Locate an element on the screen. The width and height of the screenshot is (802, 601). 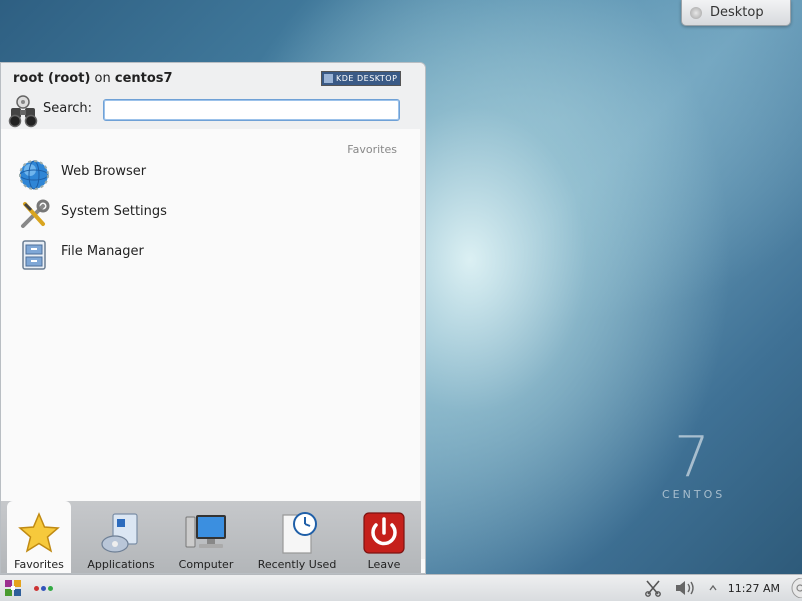
user-on-text: on is located at coordinates (102, 78).